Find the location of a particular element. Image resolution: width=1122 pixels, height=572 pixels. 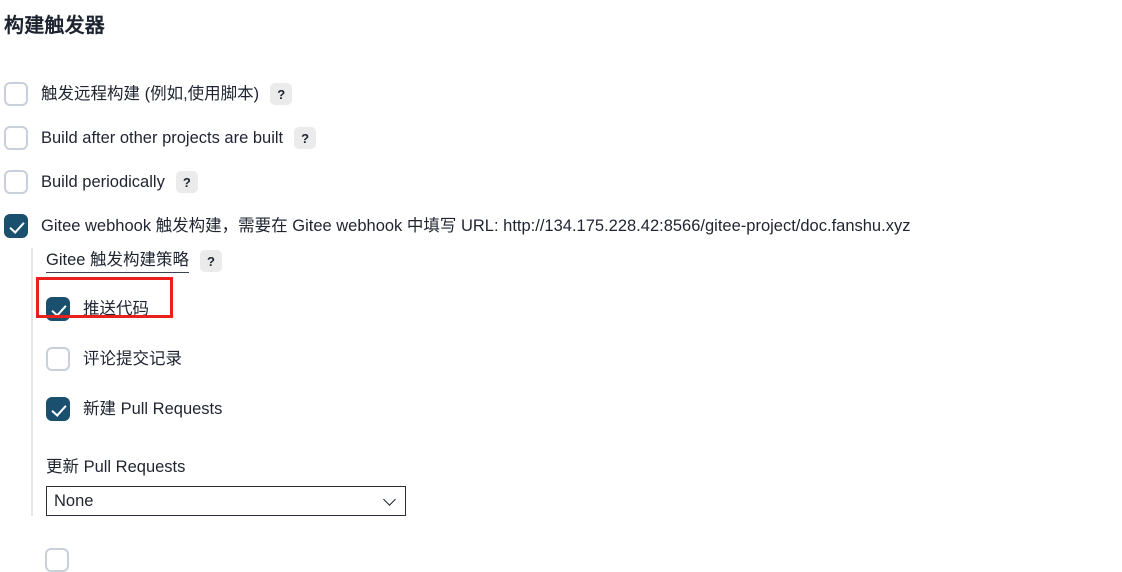

checkbox-build-periodically is located at coordinates (16, 182).